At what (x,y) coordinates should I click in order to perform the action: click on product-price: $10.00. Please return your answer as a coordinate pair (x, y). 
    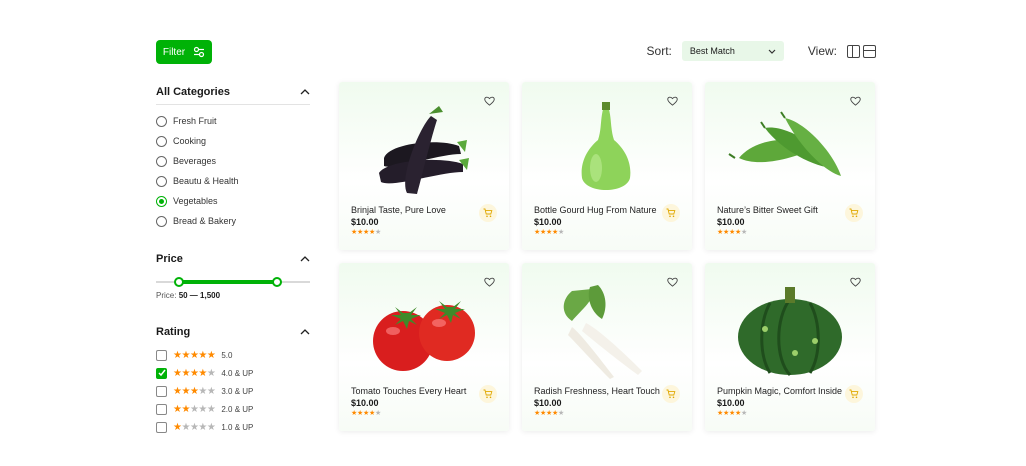
    Looking at the image, I should click on (731, 403).